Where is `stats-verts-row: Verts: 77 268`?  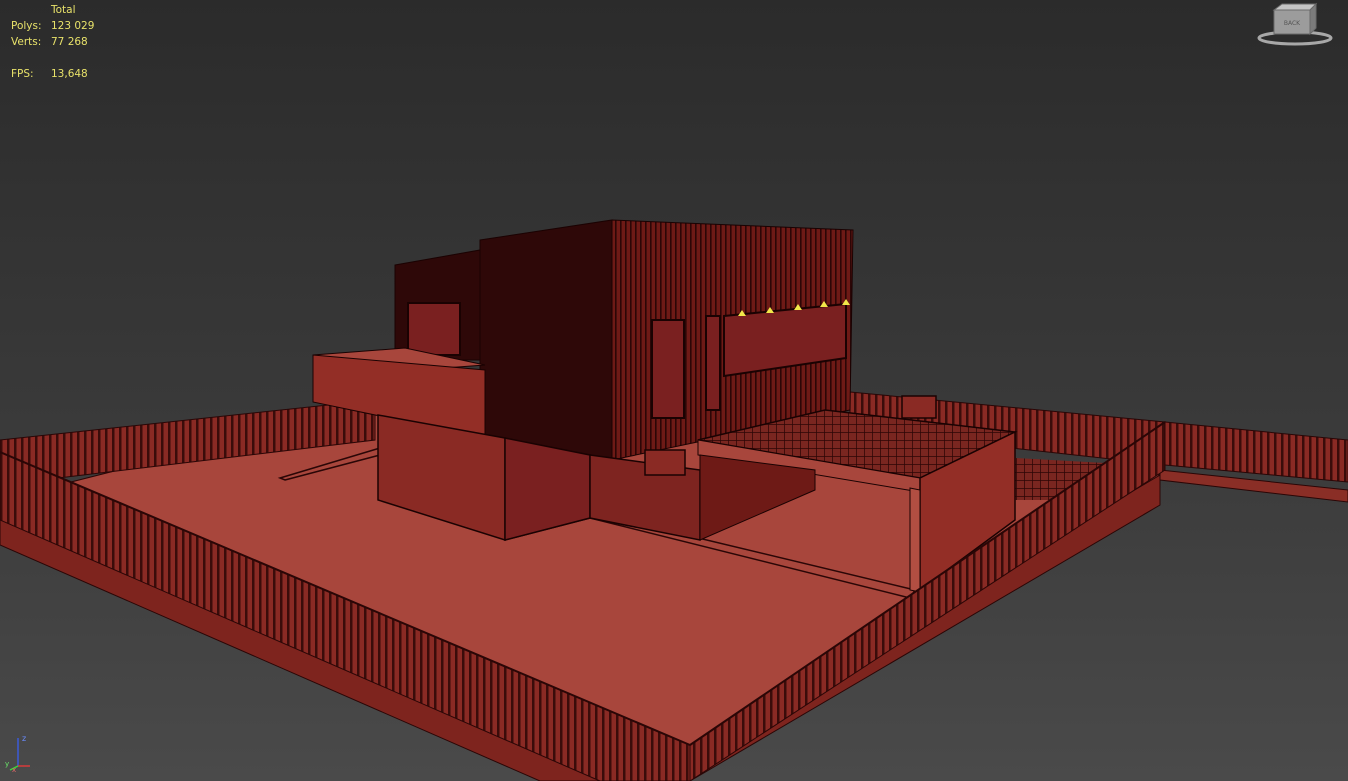
stats-verts-row: Verts: 77 268 is located at coordinates (52, 42).